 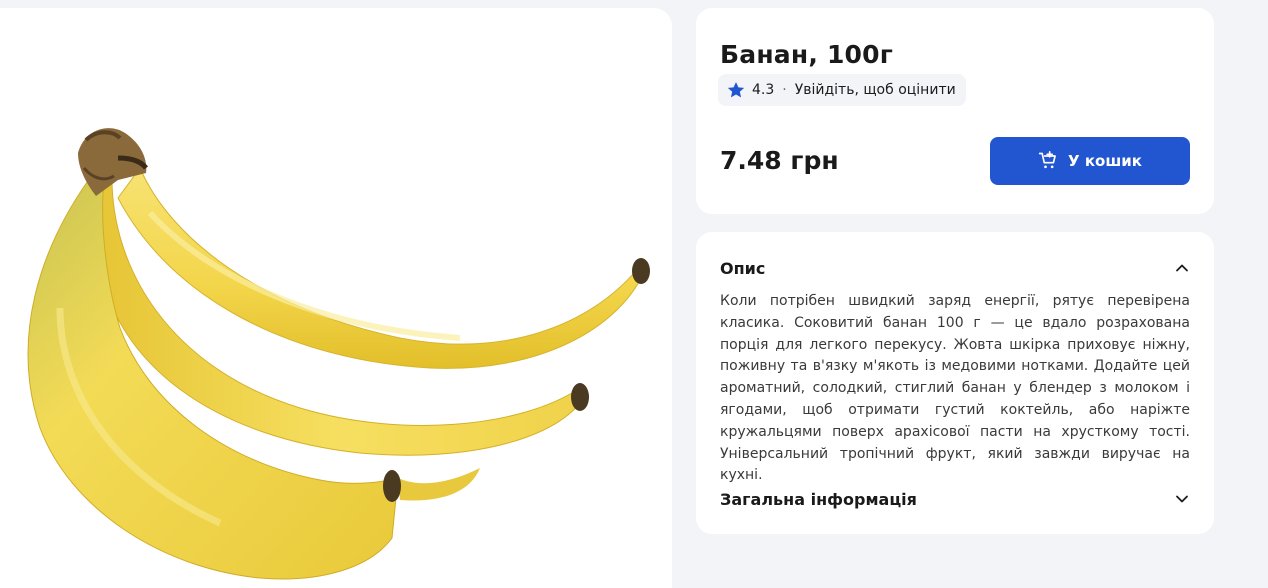 What do you see at coordinates (779, 160) in the screenshot?
I see `product-price: 7.48 грн` at bounding box center [779, 160].